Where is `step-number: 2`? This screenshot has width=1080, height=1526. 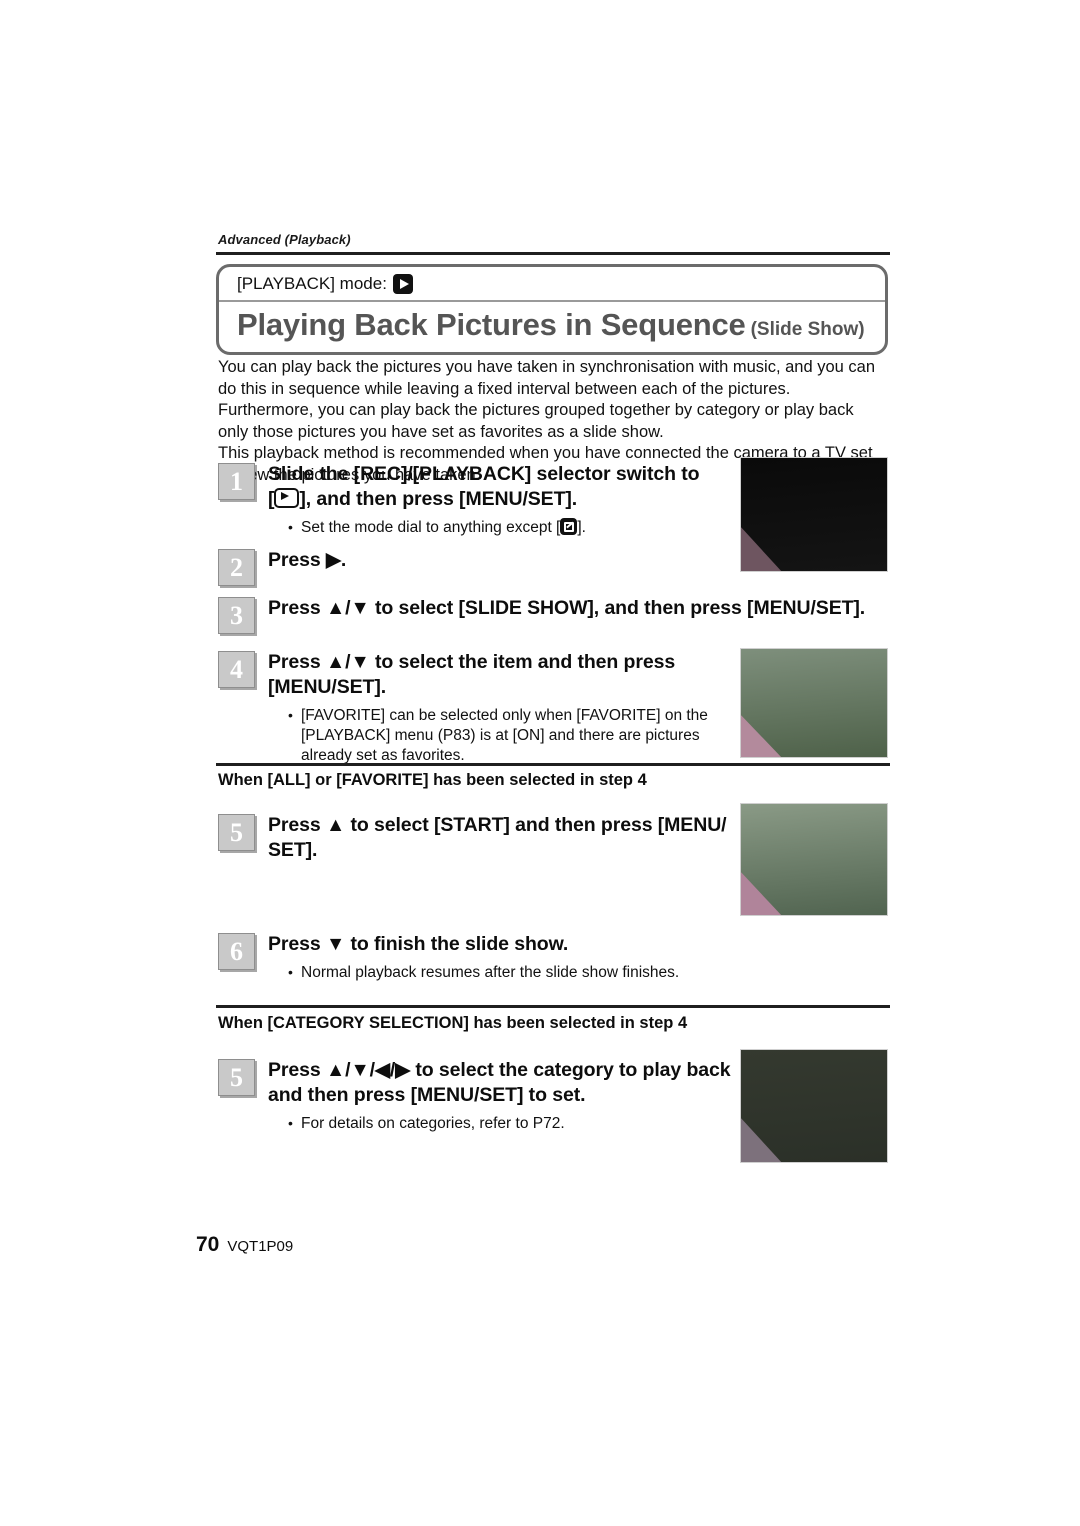 step-number: 2 is located at coordinates (236, 567).